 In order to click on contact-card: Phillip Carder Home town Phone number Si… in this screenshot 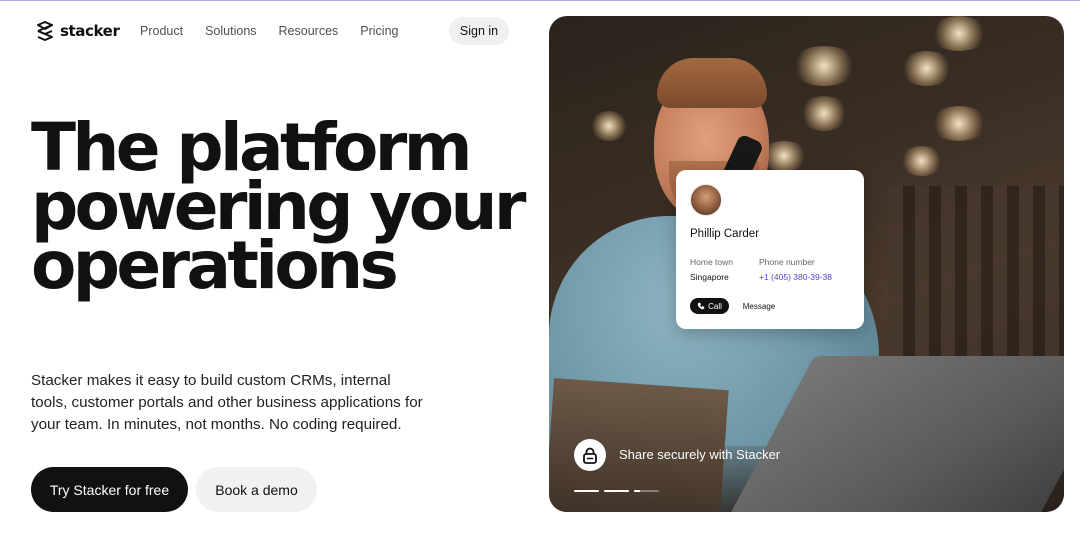, I will do `click(770, 249)`.